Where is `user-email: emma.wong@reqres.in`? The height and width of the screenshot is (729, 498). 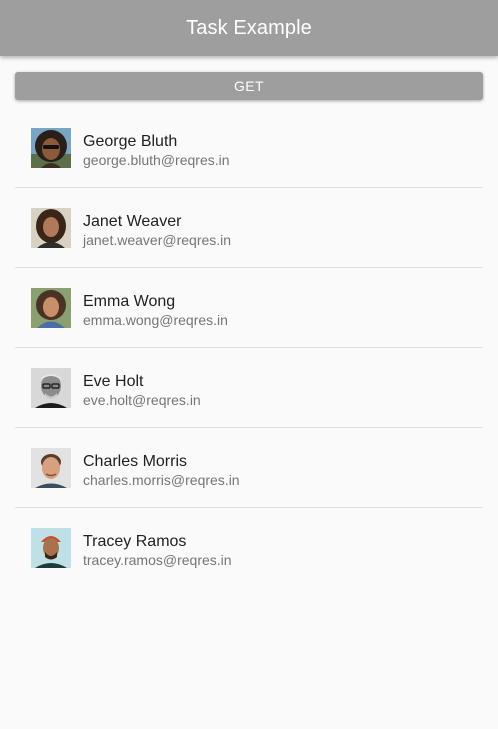 user-email: emma.wong@reqres.in is located at coordinates (155, 320).